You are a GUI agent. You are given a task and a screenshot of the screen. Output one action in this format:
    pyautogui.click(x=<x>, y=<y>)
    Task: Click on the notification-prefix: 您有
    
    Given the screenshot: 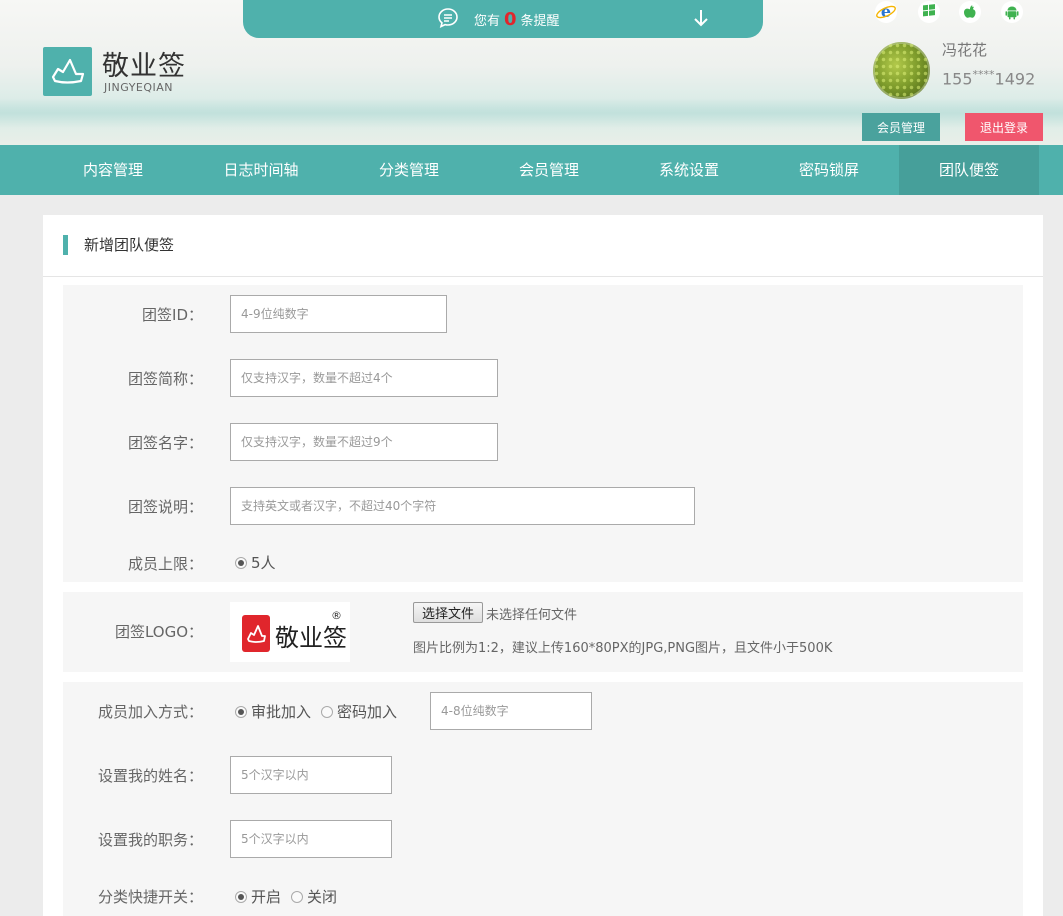 What is the action you would take?
    pyautogui.click(x=487, y=21)
    